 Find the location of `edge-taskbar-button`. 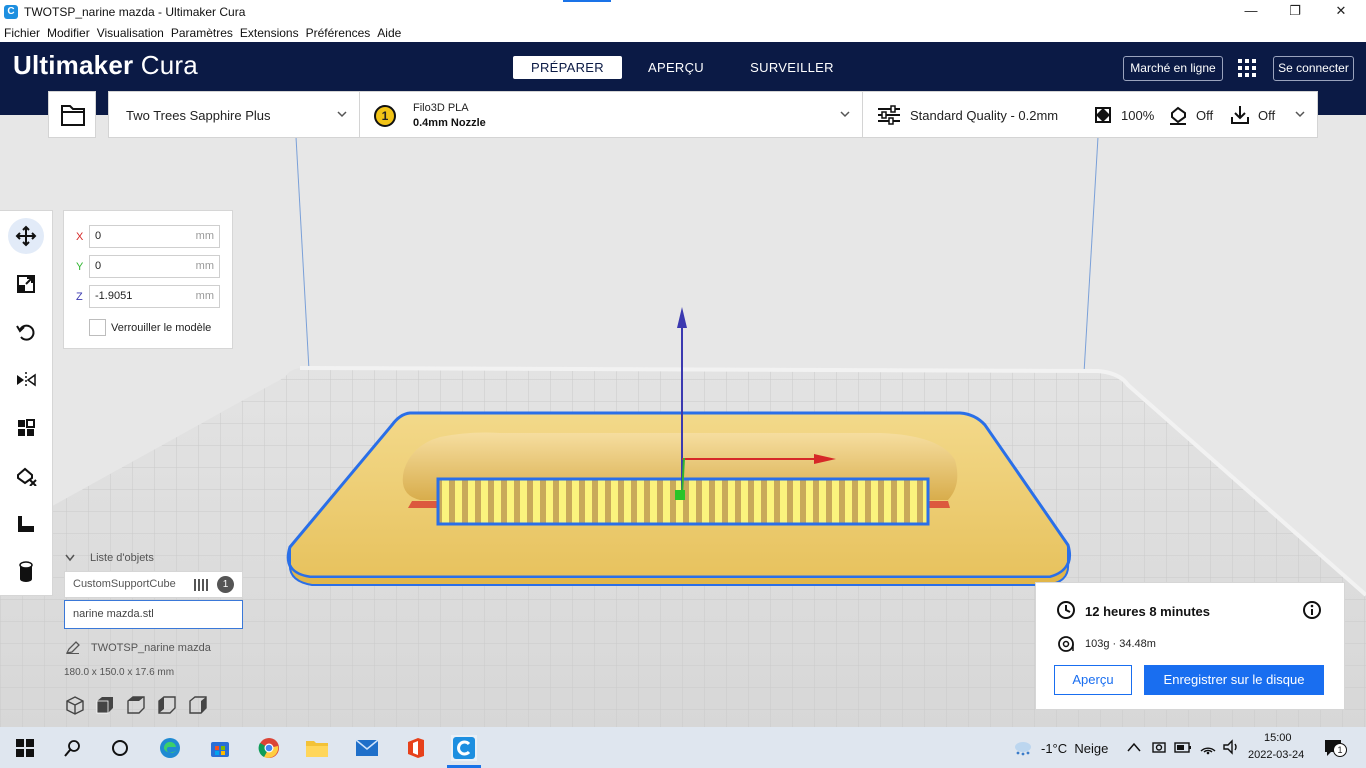

edge-taskbar-button is located at coordinates (170, 748).